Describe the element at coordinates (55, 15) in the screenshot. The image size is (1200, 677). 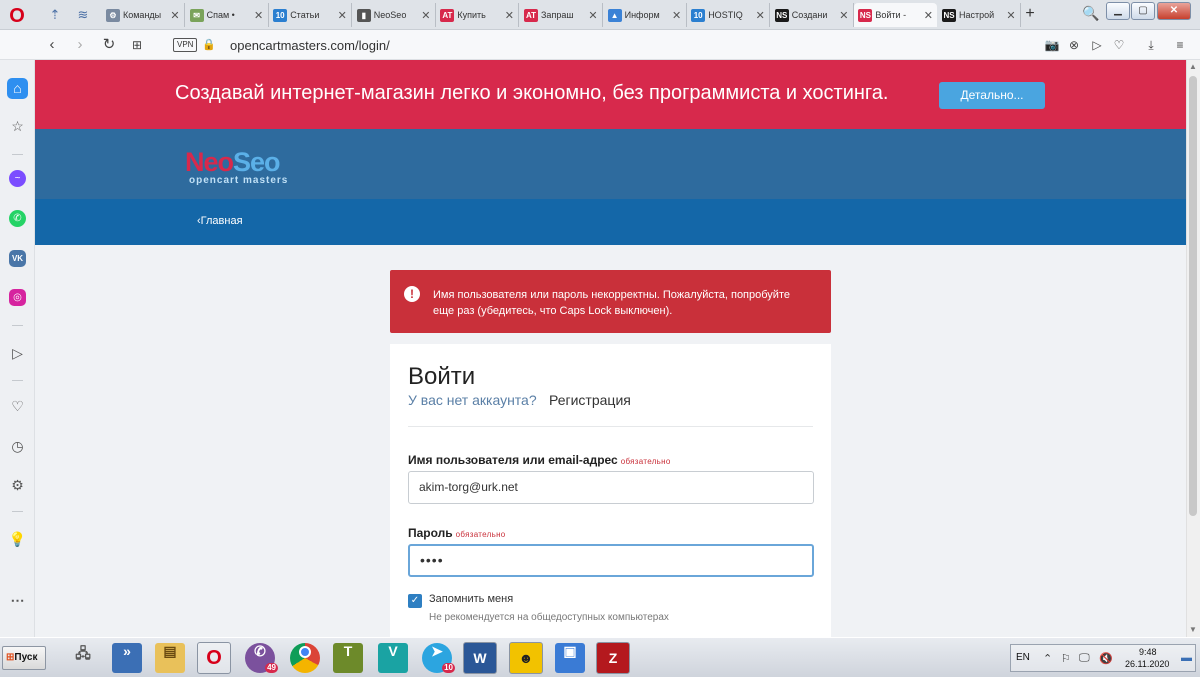
I see `tab-snooze-icon: ⇡` at that location.